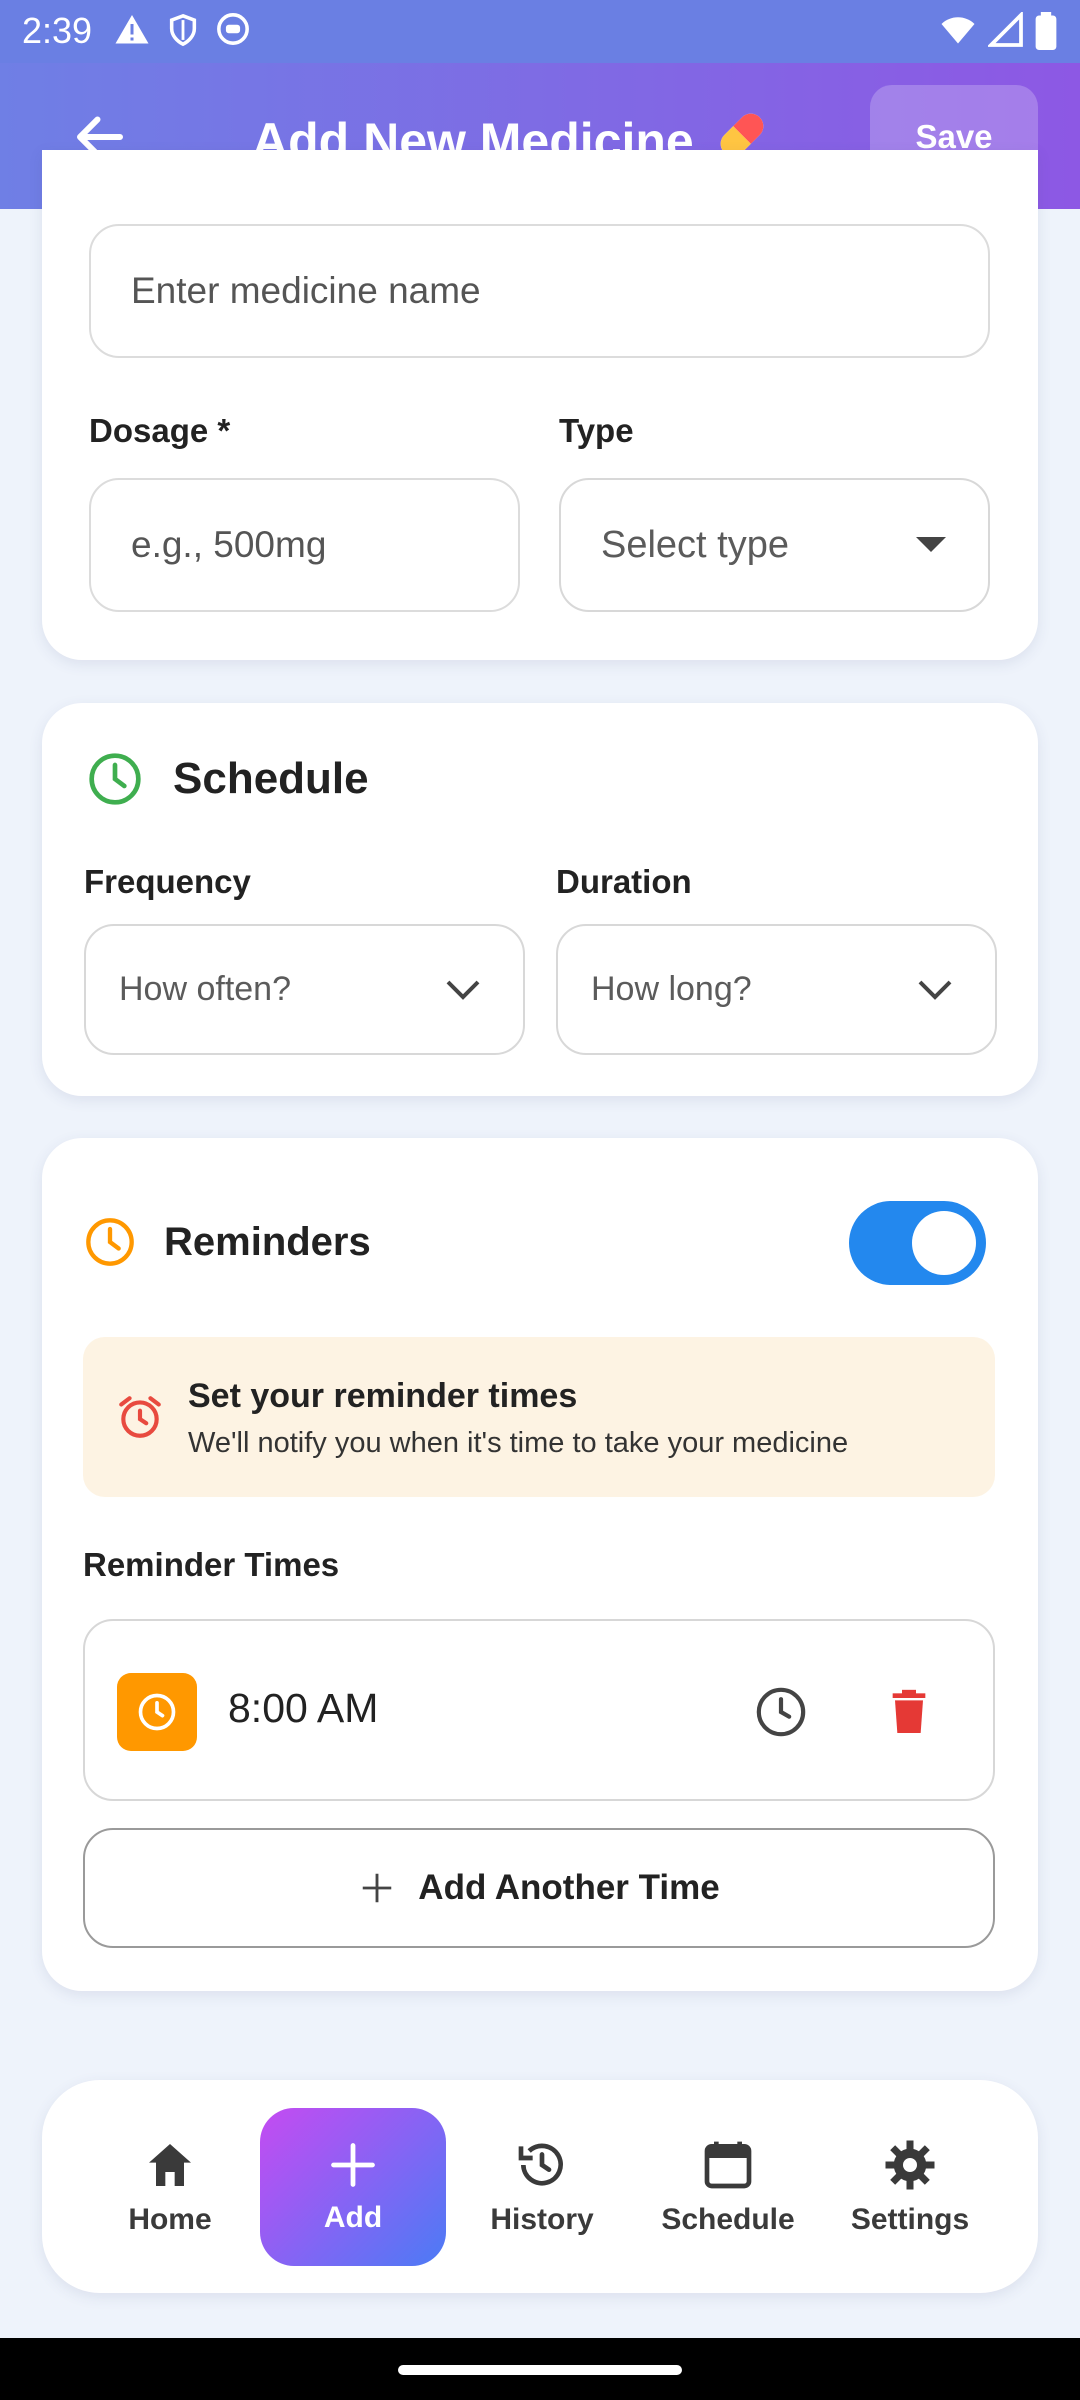 Image resolution: width=1080 pixels, height=2400 pixels. What do you see at coordinates (540, 2164) in the screenshot?
I see `history-icon` at bounding box center [540, 2164].